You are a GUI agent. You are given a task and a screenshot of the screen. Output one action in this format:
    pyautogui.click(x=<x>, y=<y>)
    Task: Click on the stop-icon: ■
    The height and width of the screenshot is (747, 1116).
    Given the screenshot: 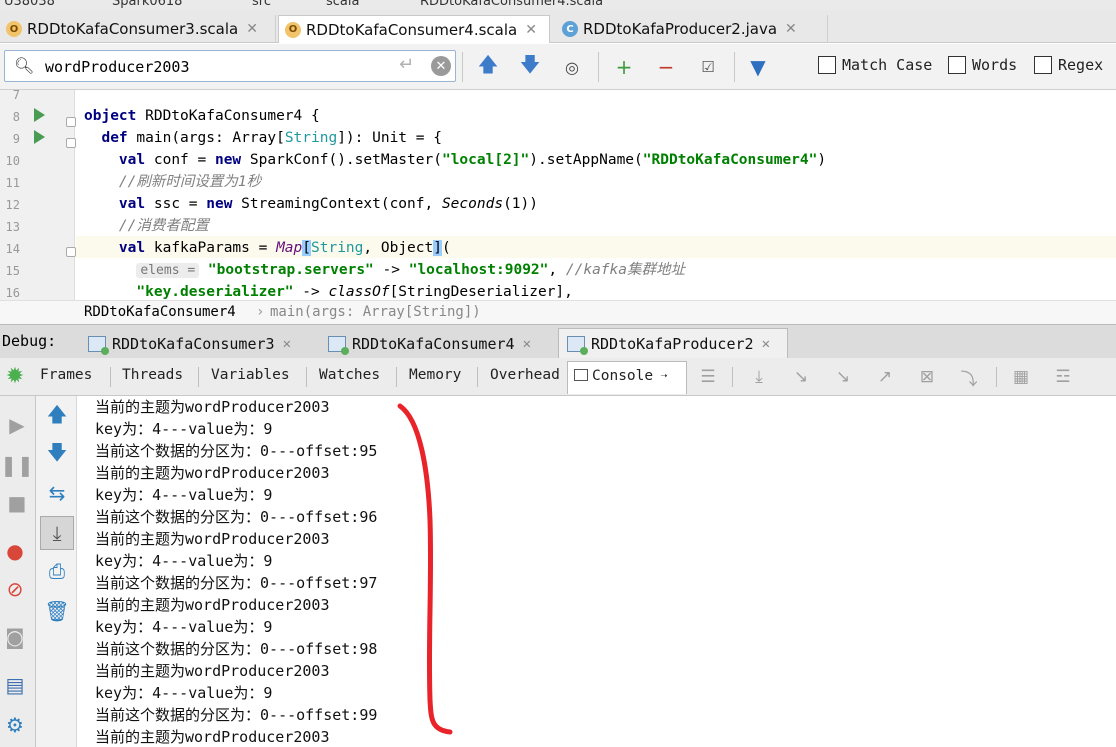 What is the action you would take?
    pyautogui.click(x=17, y=503)
    